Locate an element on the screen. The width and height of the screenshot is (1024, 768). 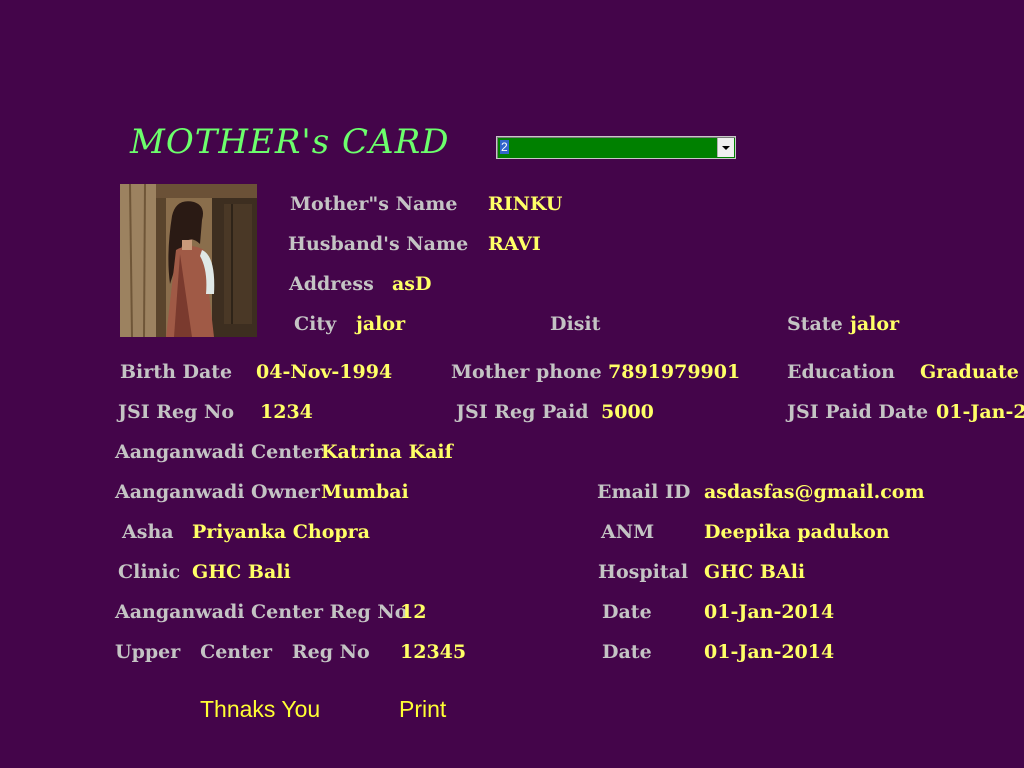
upper-reg-no-value: 12345 is located at coordinates (433, 652).